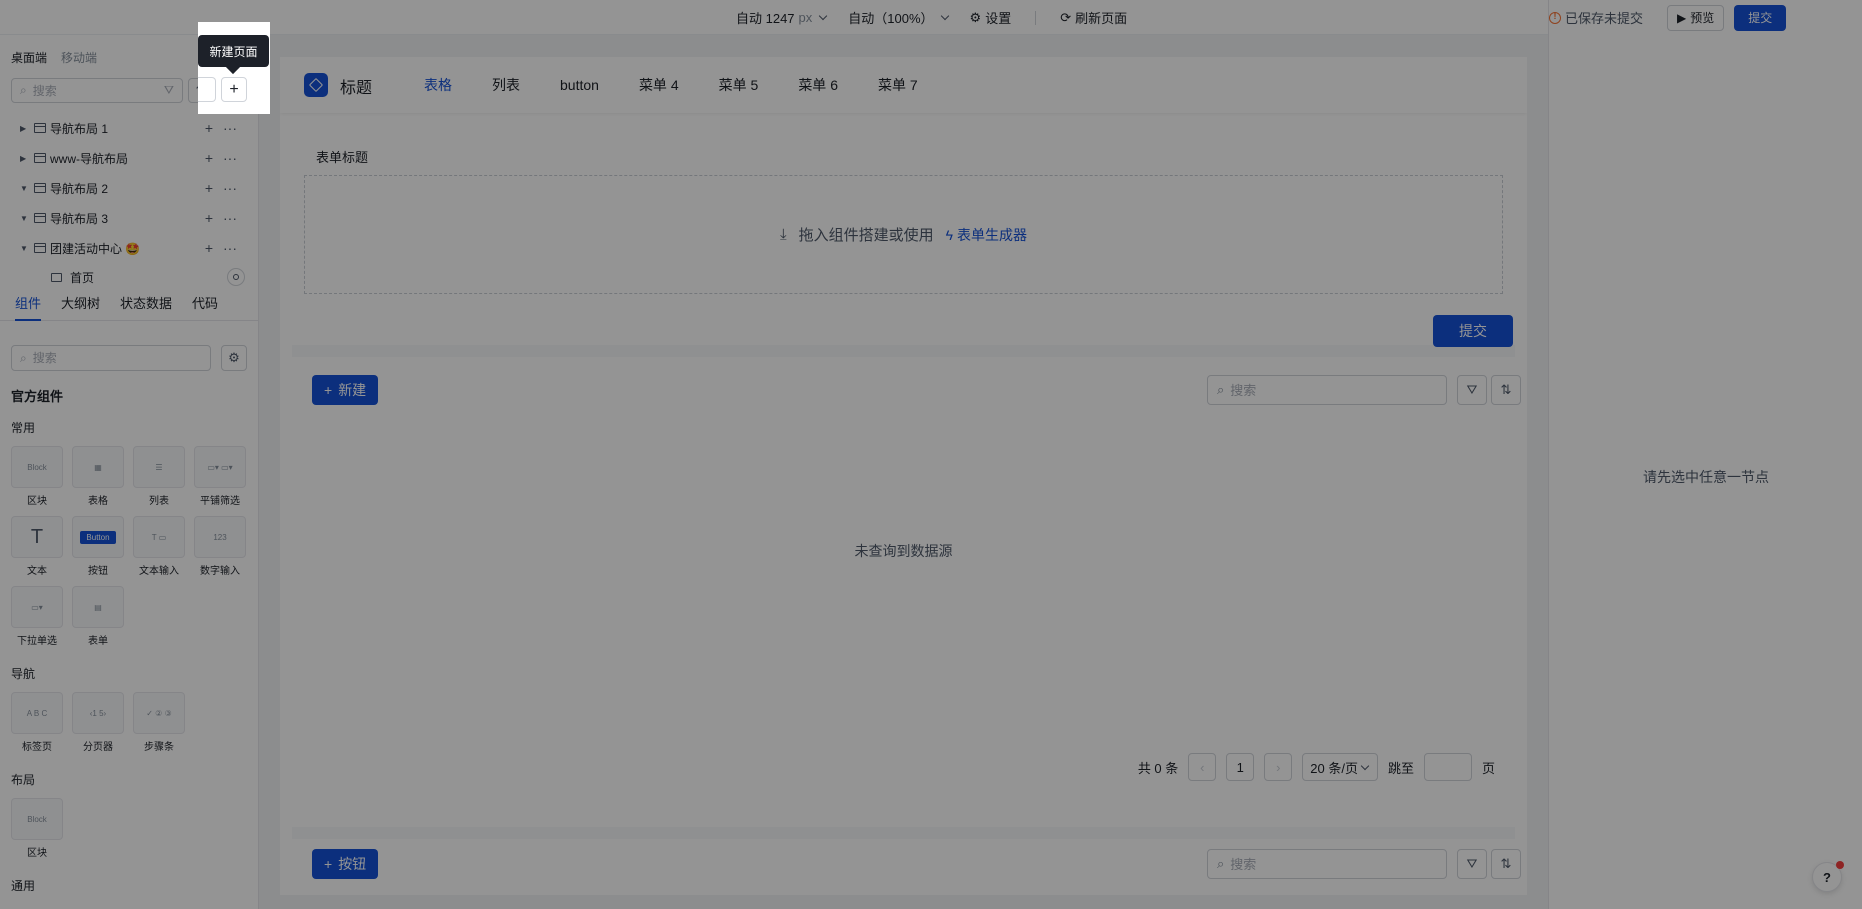 This screenshot has width=1862, height=909. I want to click on tab-code: 代码, so click(205, 307).